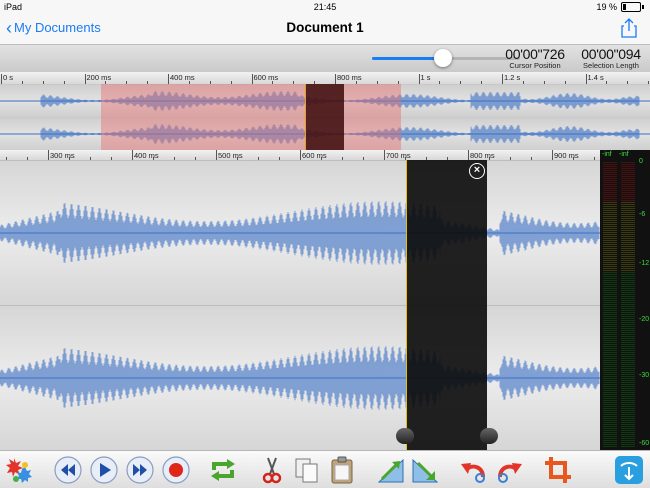 Image resolution: width=650 pixels, height=488 pixels. I want to click on overview-waveform, so click(325, 117).